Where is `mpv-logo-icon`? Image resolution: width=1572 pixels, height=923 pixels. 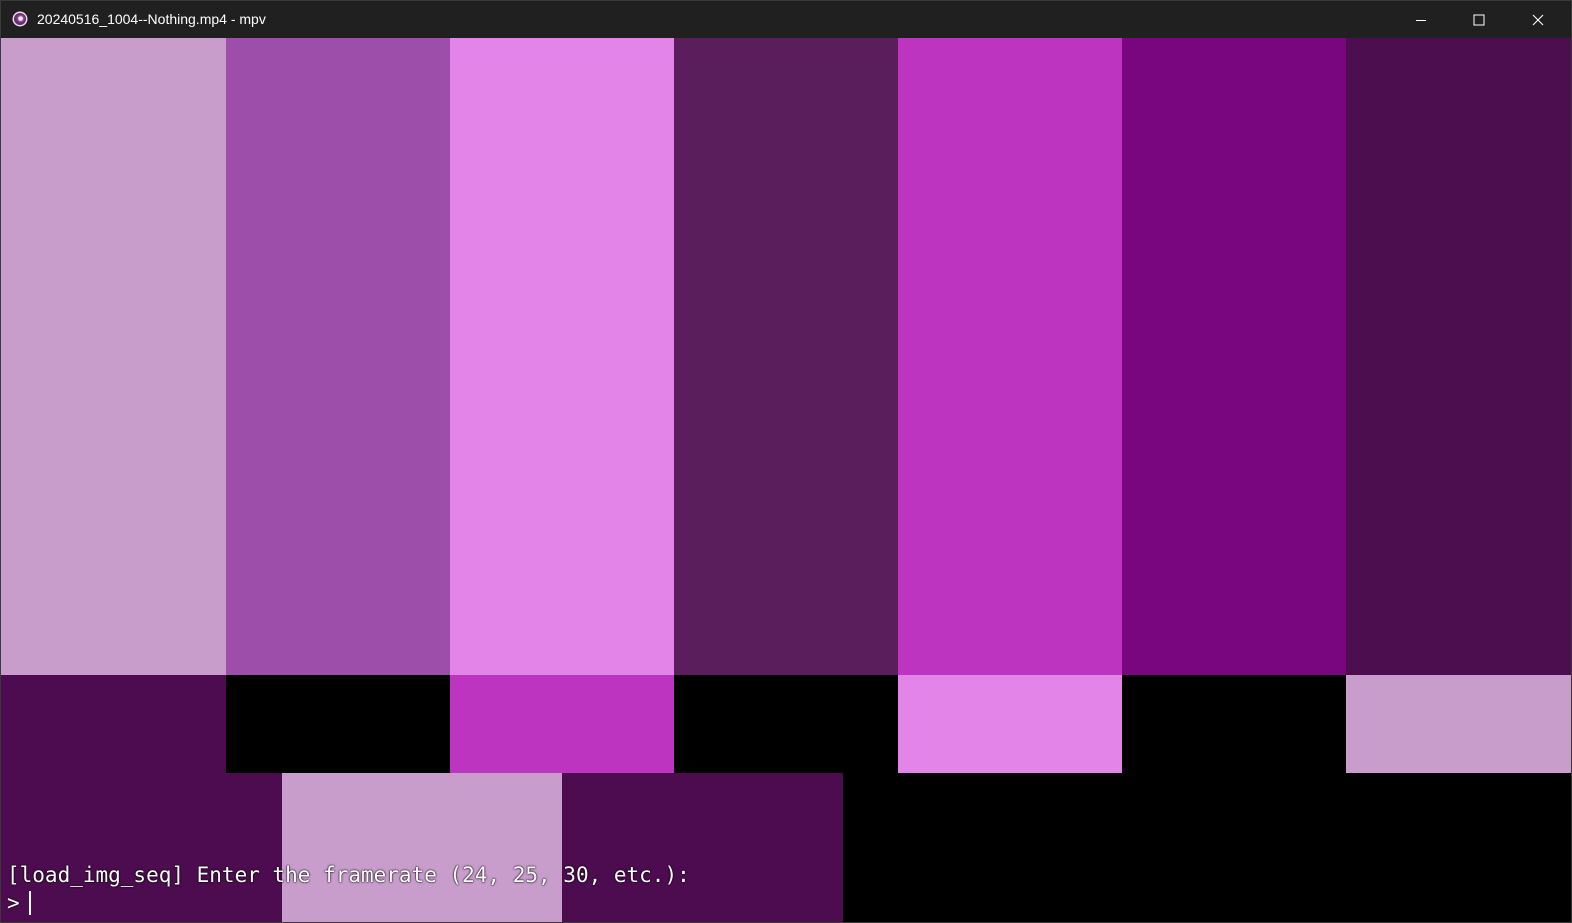
mpv-logo-icon is located at coordinates (20, 19).